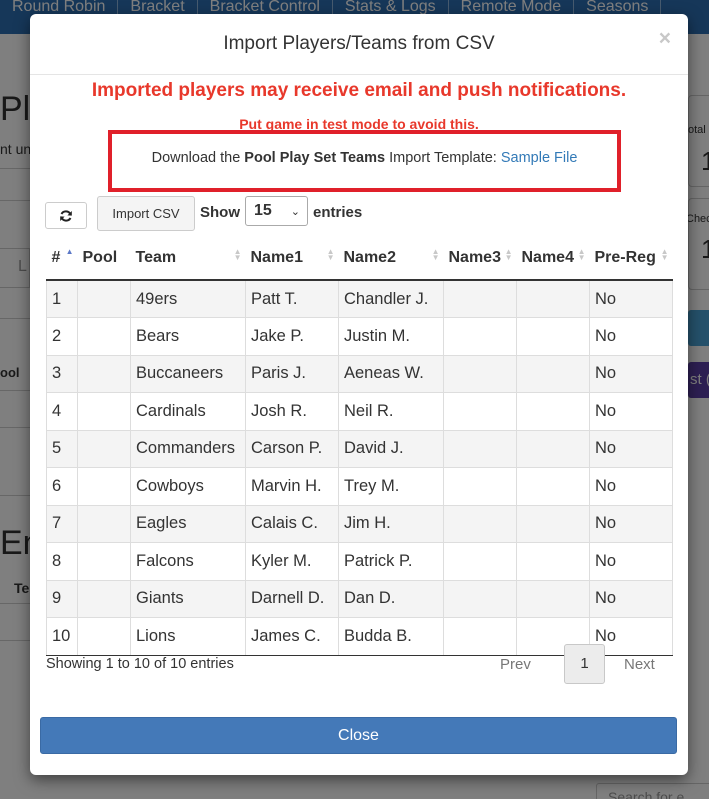 The height and width of the screenshot is (799, 709). Describe the element at coordinates (292, 374) in the screenshot. I see `cell-name1: Paris J.` at that location.